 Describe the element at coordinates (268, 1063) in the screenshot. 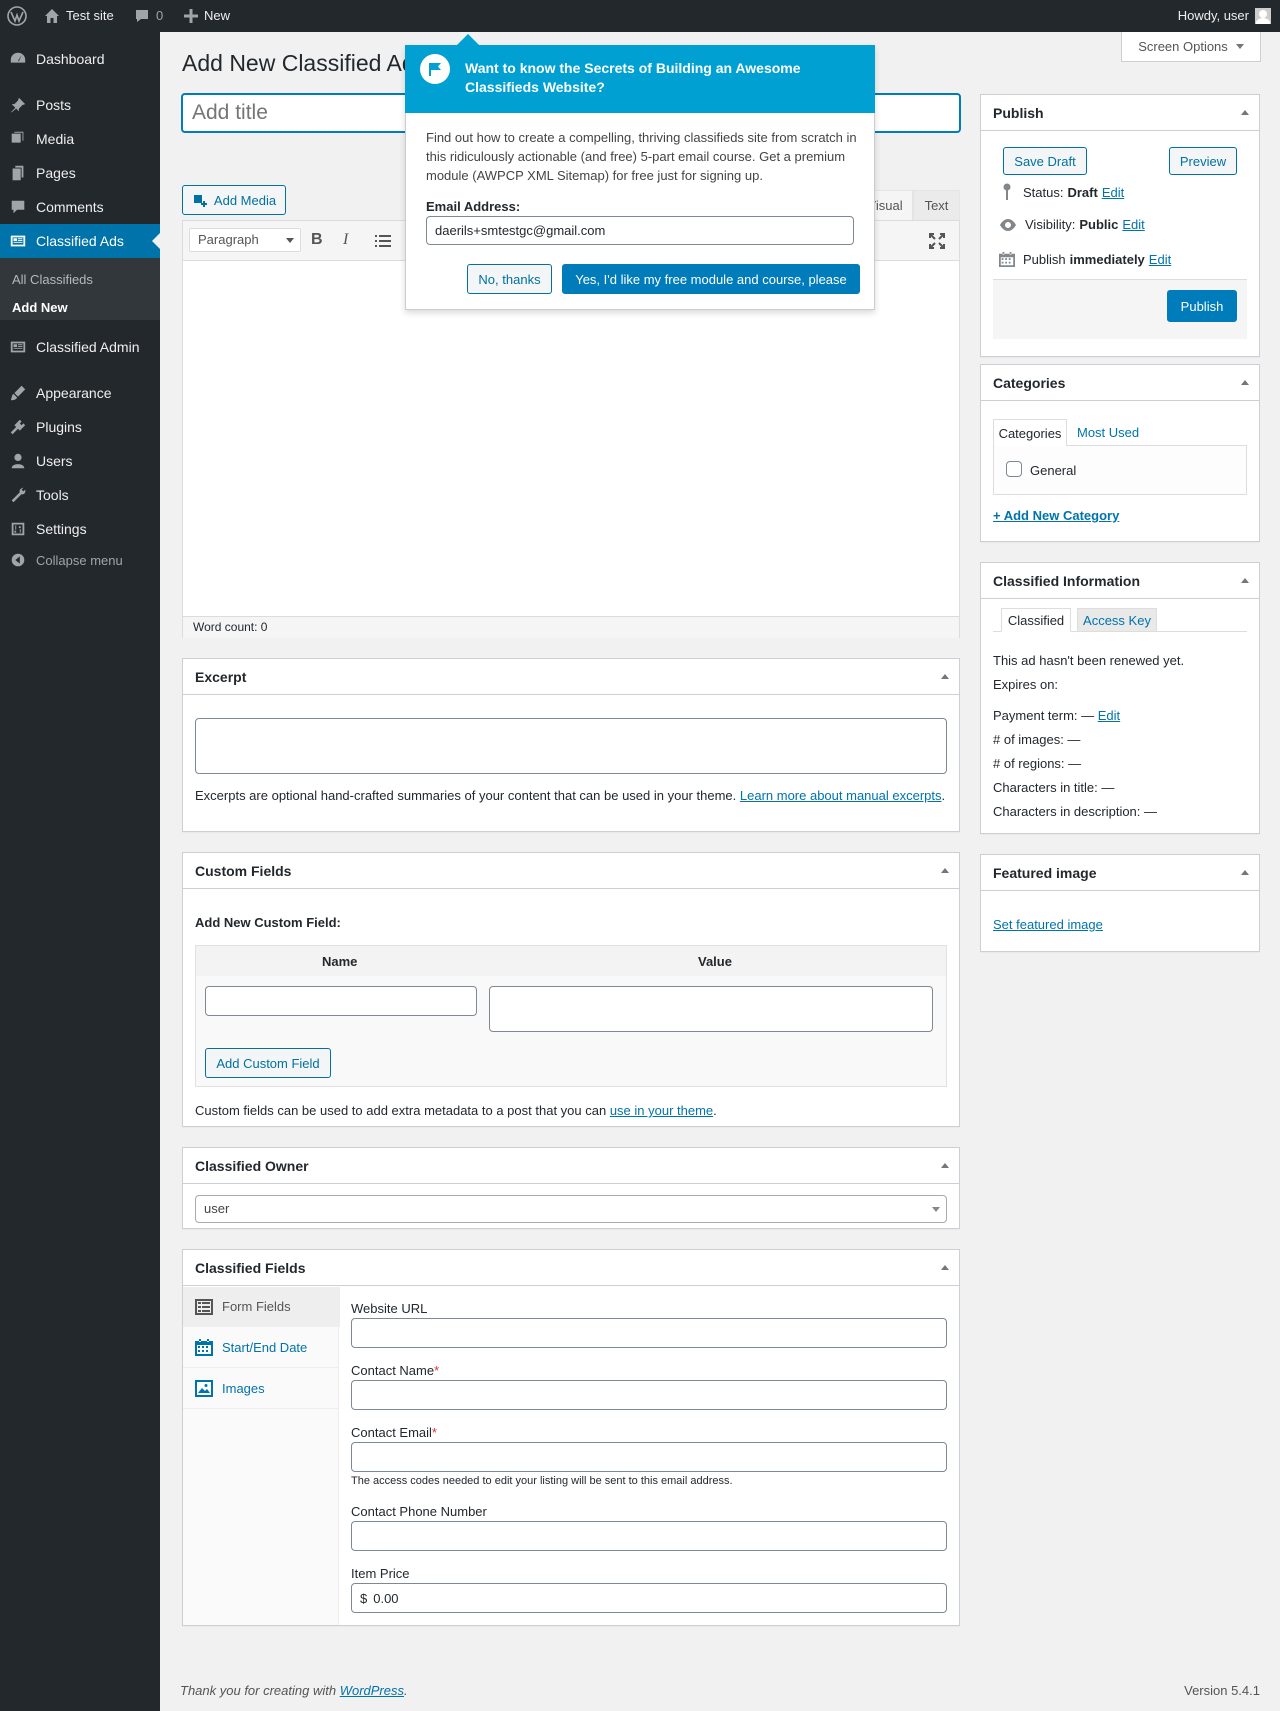

I see `add-custom-field-button: Add Custom Field` at that location.